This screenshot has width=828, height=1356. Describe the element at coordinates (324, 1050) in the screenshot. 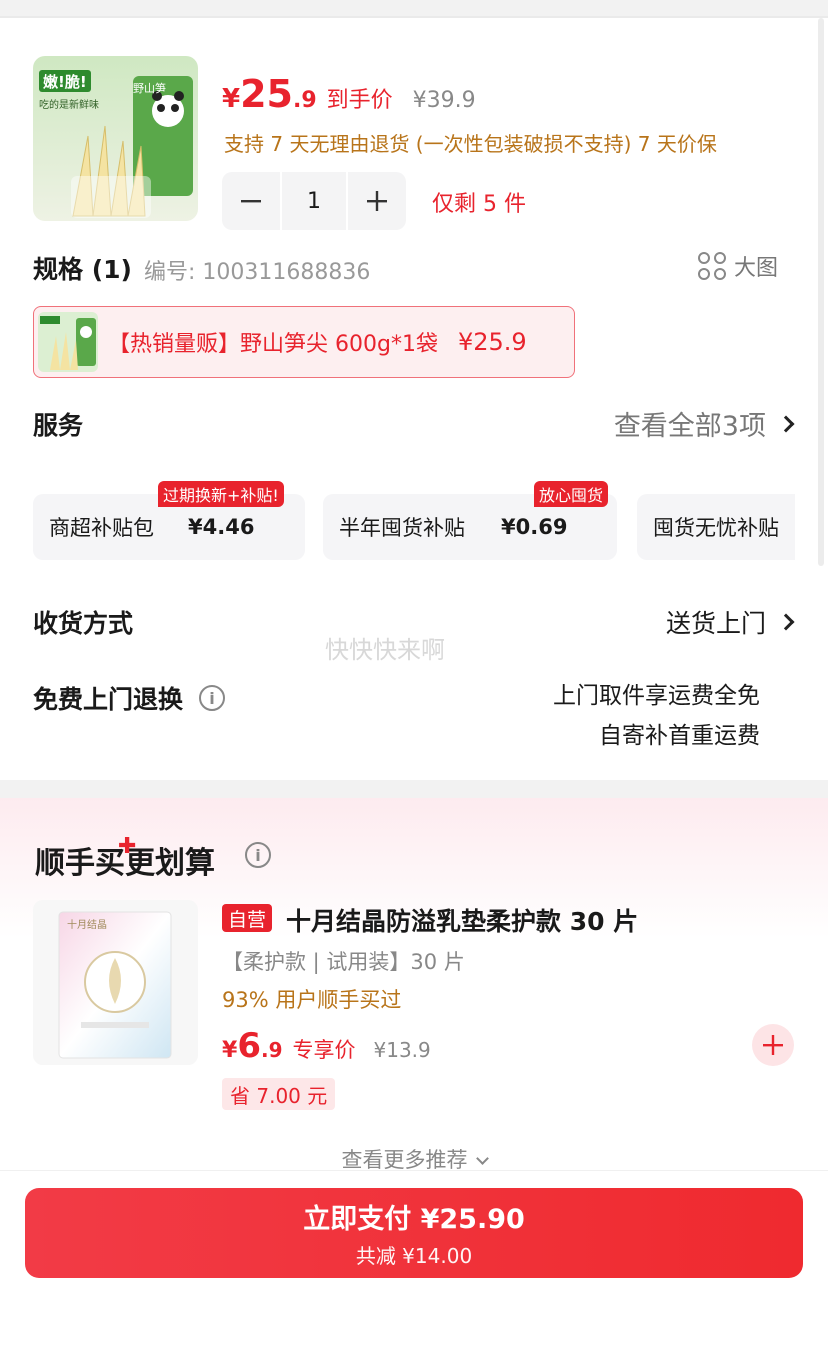

I see `recommend-price-label: 专享价` at that location.